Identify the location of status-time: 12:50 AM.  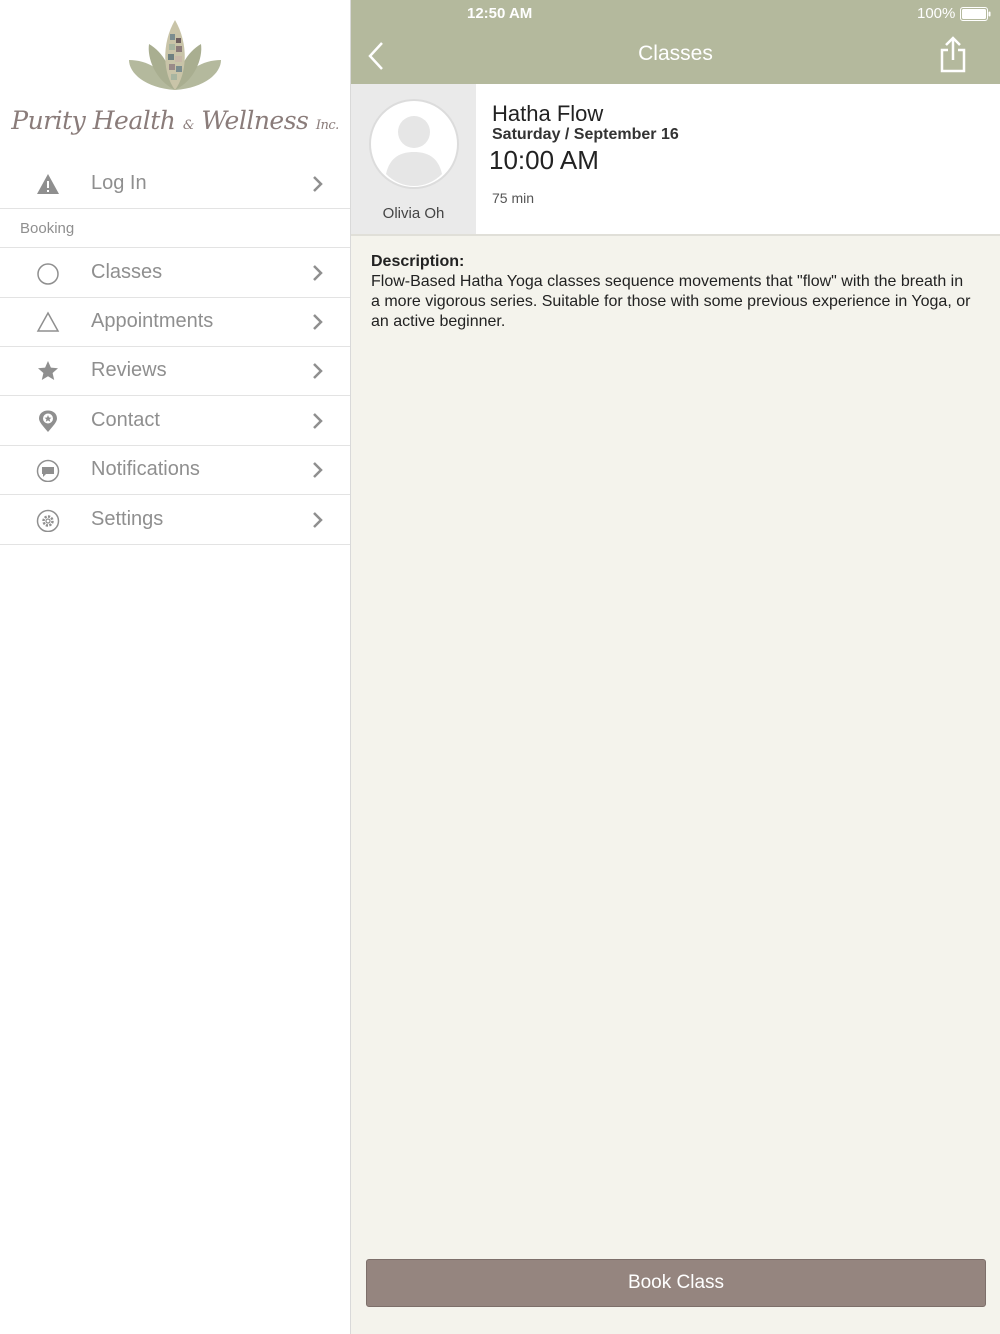
(500, 13).